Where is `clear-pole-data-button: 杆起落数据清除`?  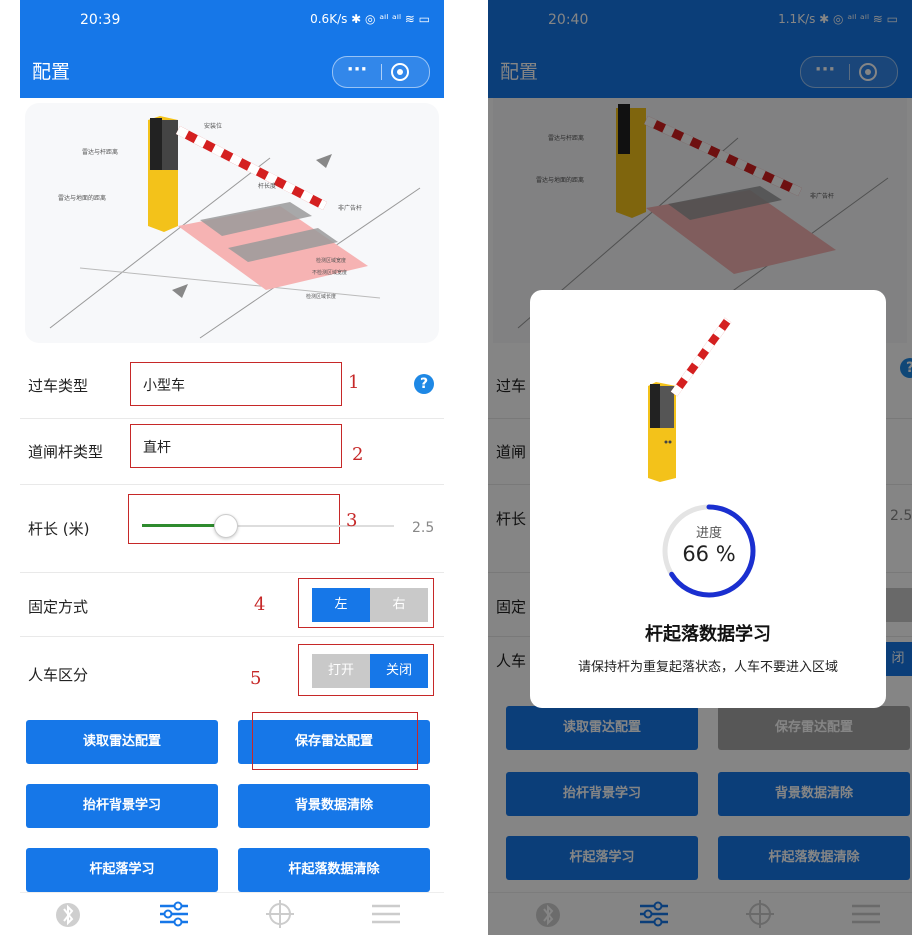
clear-pole-data-button: 杆起落数据清除 is located at coordinates (334, 870).